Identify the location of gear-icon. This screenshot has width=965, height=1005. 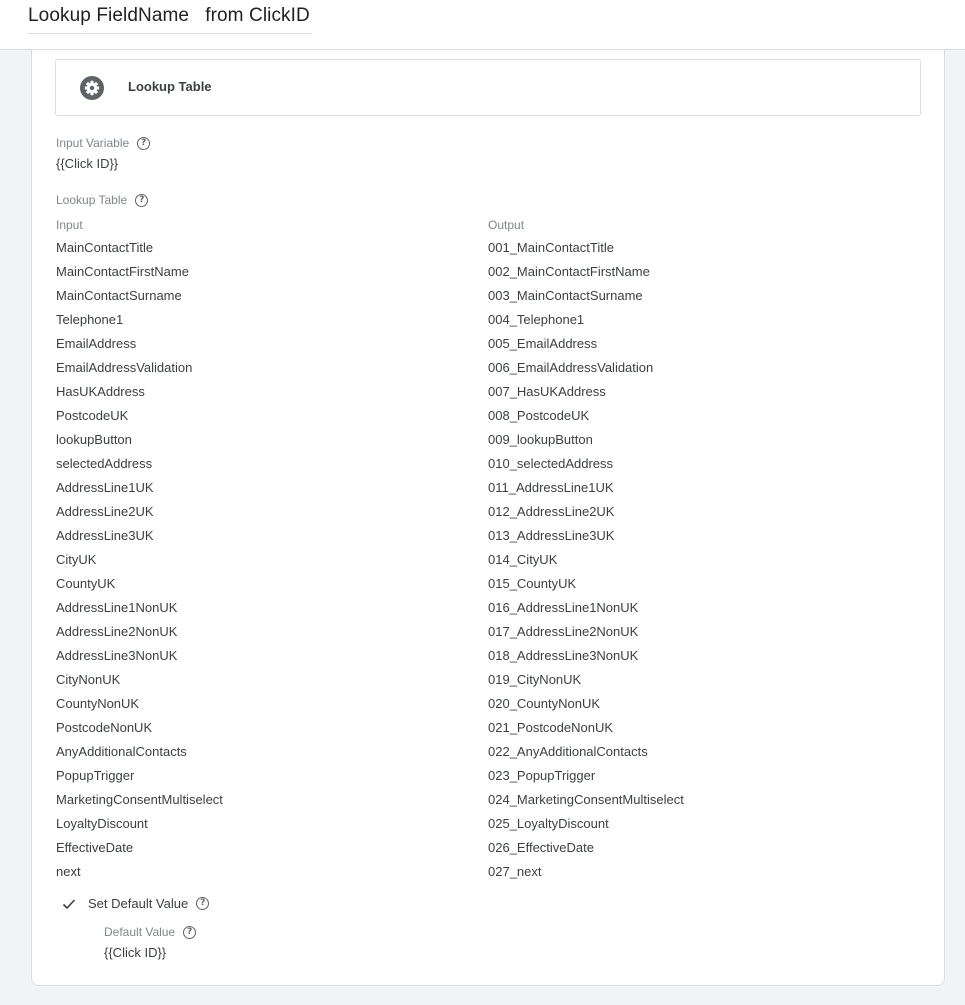
(92, 88).